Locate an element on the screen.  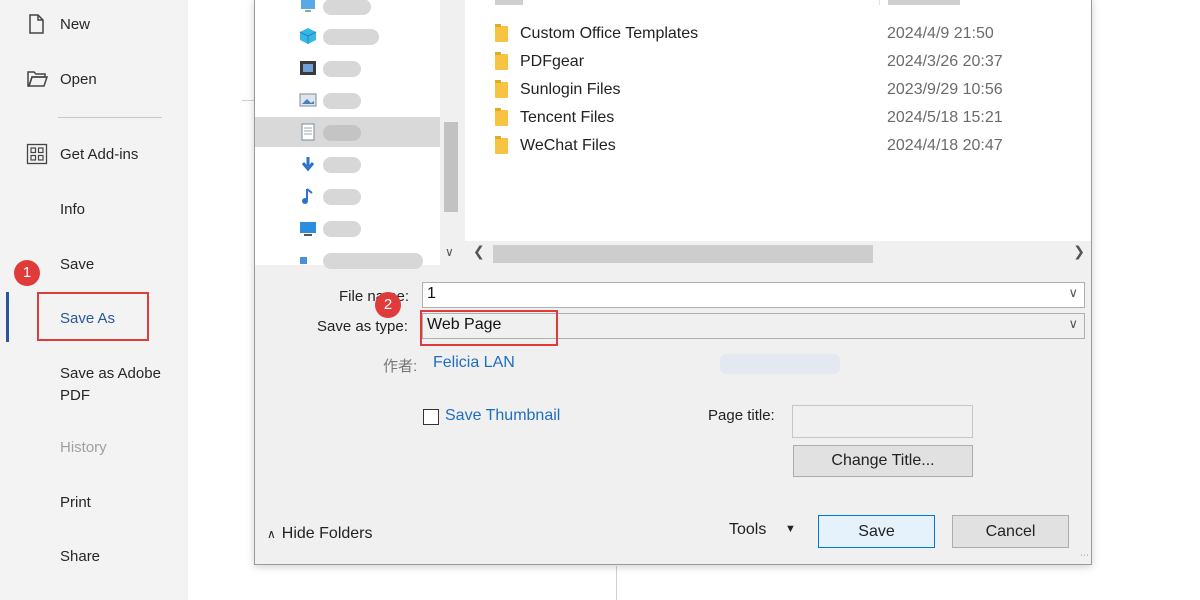
scroll-right-icon: ❯ is located at coordinates (1079, 251).